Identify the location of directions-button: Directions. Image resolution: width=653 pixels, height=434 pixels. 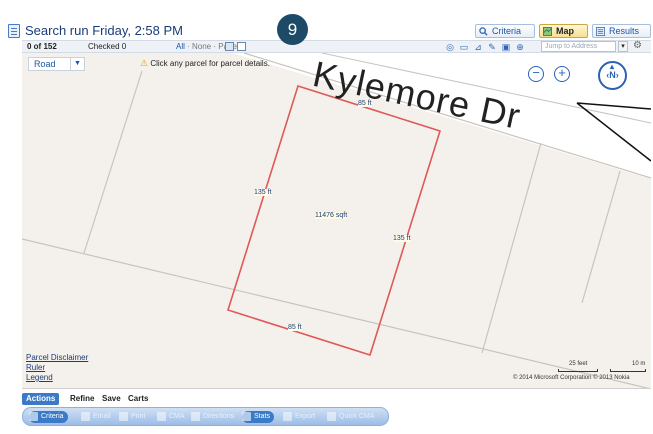
(212, 417).